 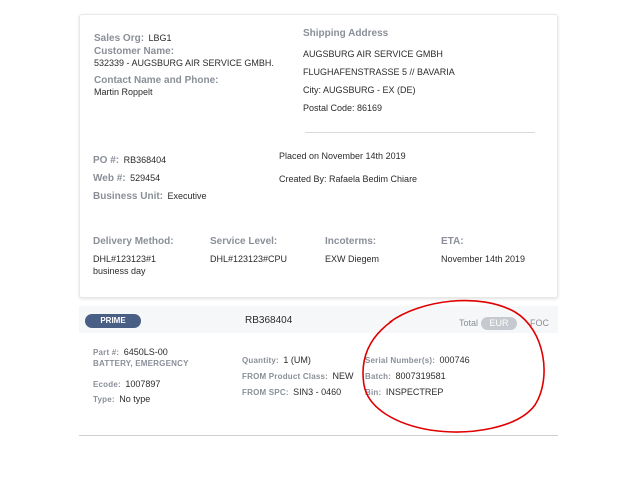 I want to click on bin: Bin: INSPECTREP, so click(x=404, y=391).